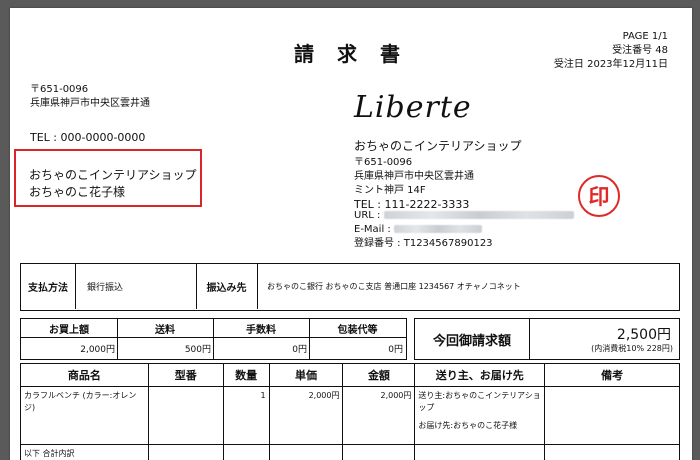  I want to click on col-amount: 金額, so click(379, 375).